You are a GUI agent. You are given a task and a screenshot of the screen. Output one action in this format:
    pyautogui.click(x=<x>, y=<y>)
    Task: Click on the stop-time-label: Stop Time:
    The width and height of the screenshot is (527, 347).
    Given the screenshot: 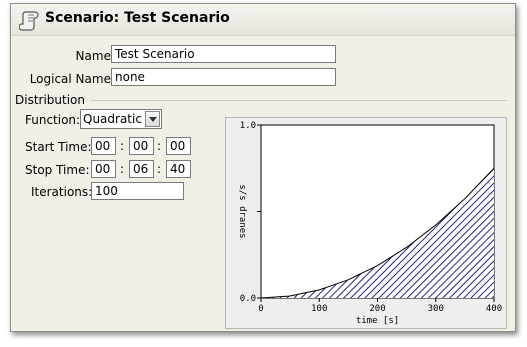 What is the action you would take?
    pyautogui.click(x=57, y=170)
    